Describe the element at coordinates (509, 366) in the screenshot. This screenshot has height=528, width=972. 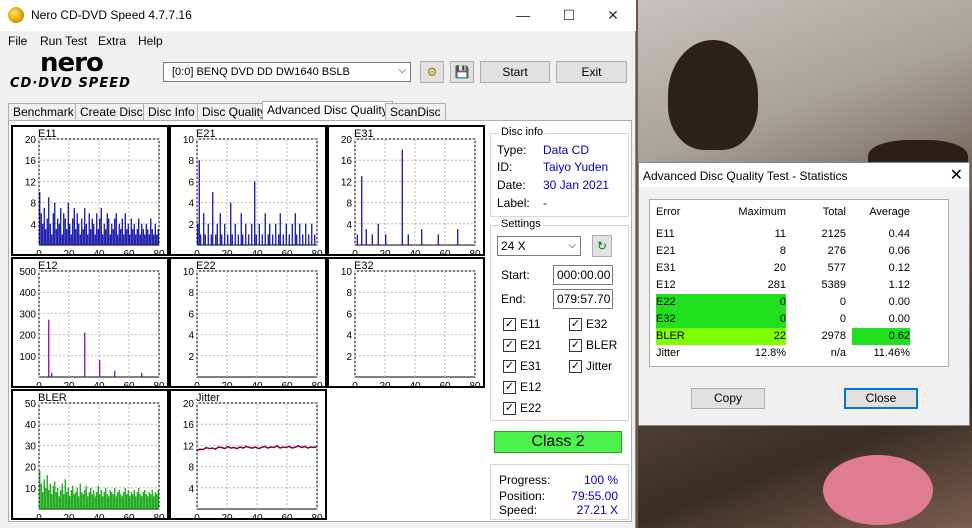
I see `checkbox-e31: ✓` at that location.